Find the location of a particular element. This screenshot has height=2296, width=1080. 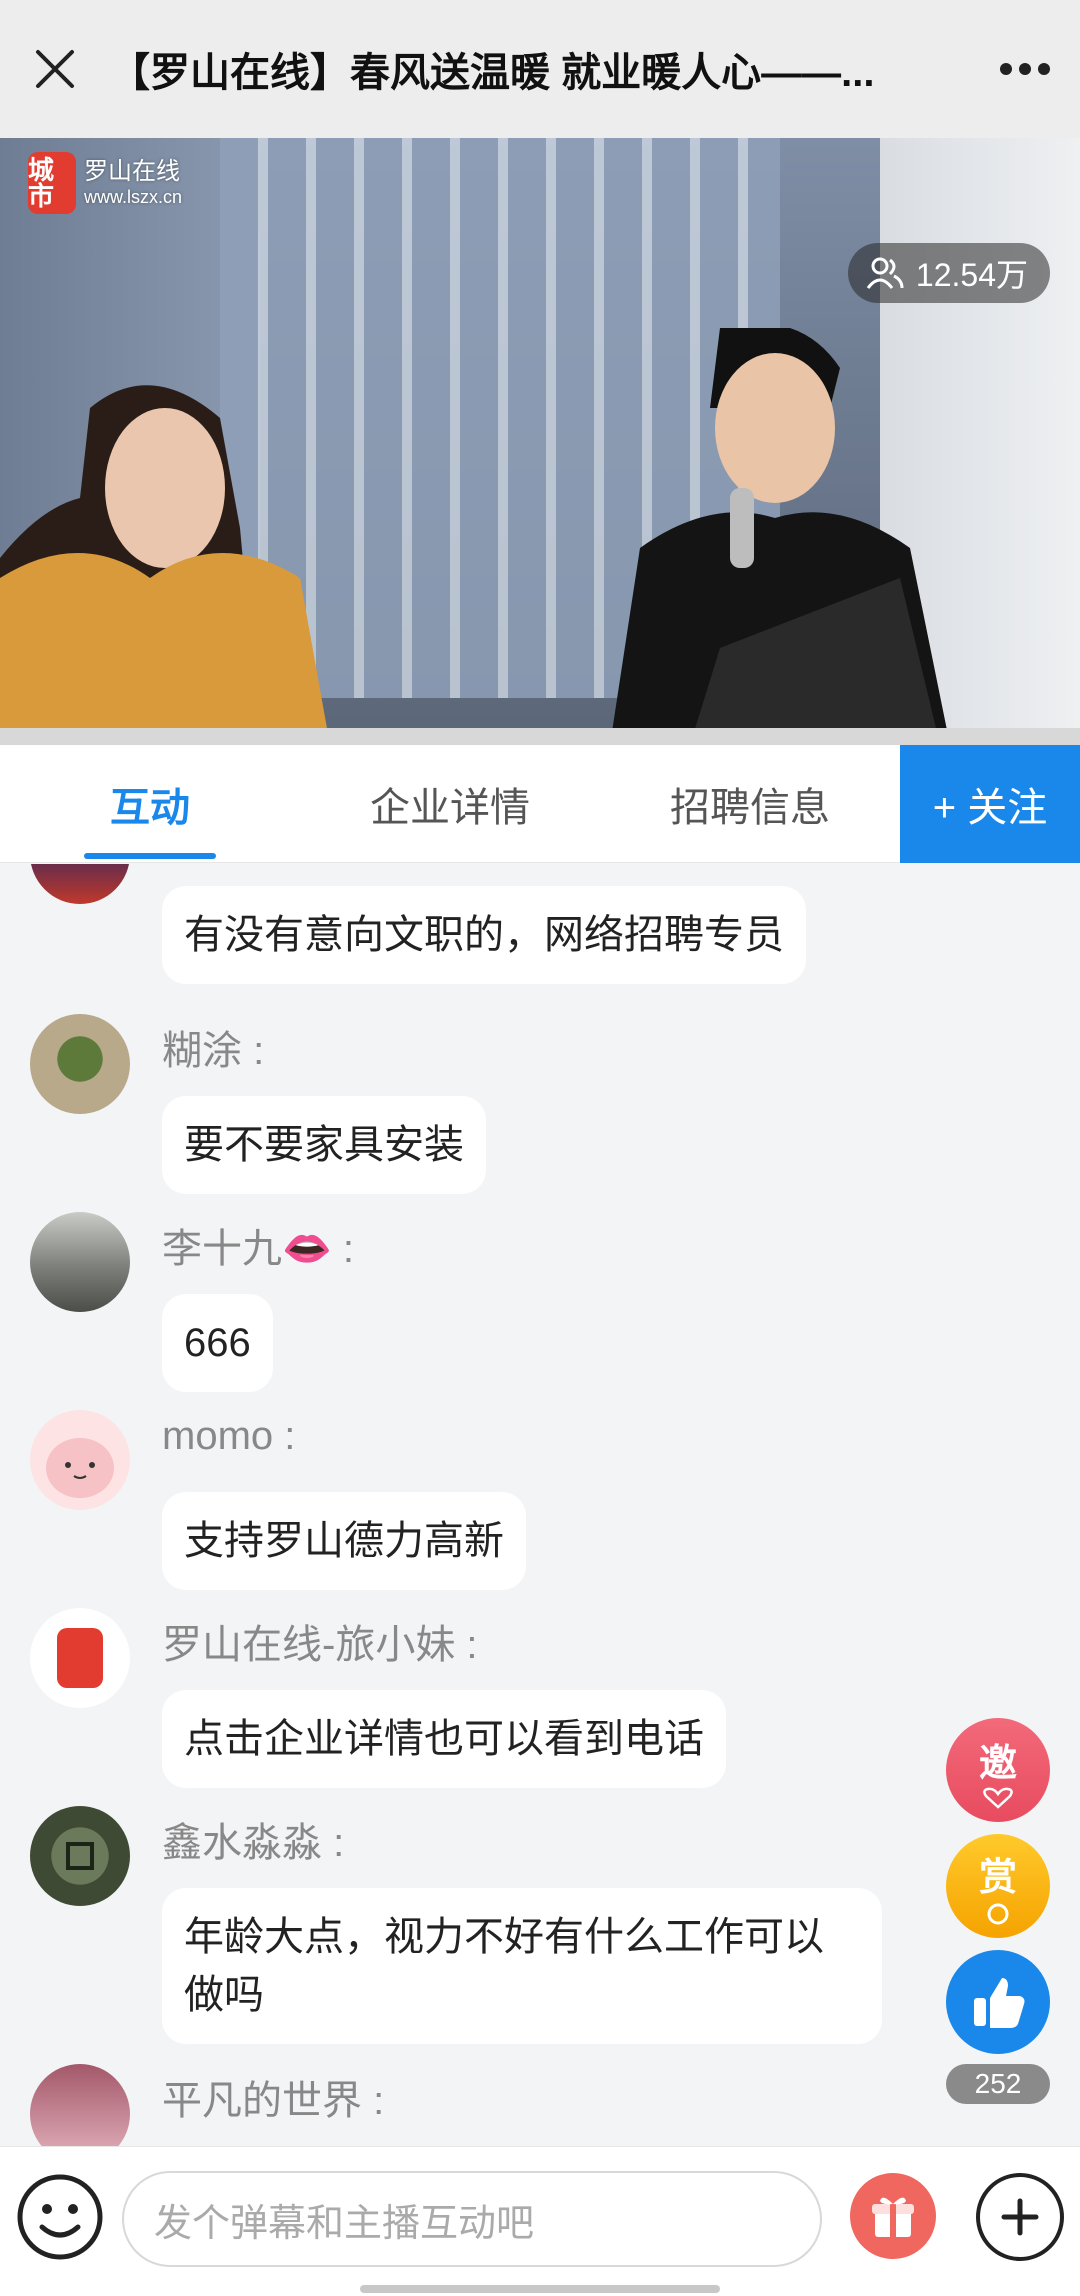

gift-icon is located at coordinates (893, 2217).